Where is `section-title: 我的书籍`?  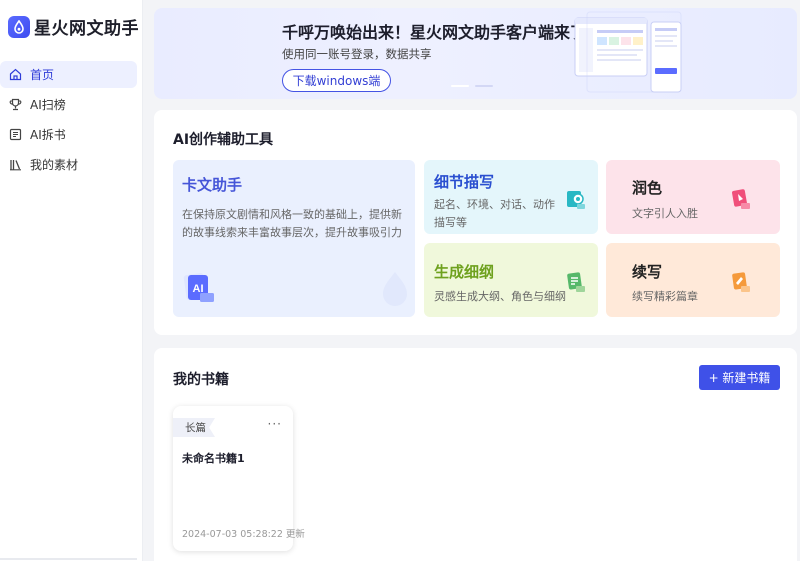
section-title: 我的书籍 is located at coordinates (201, 380).